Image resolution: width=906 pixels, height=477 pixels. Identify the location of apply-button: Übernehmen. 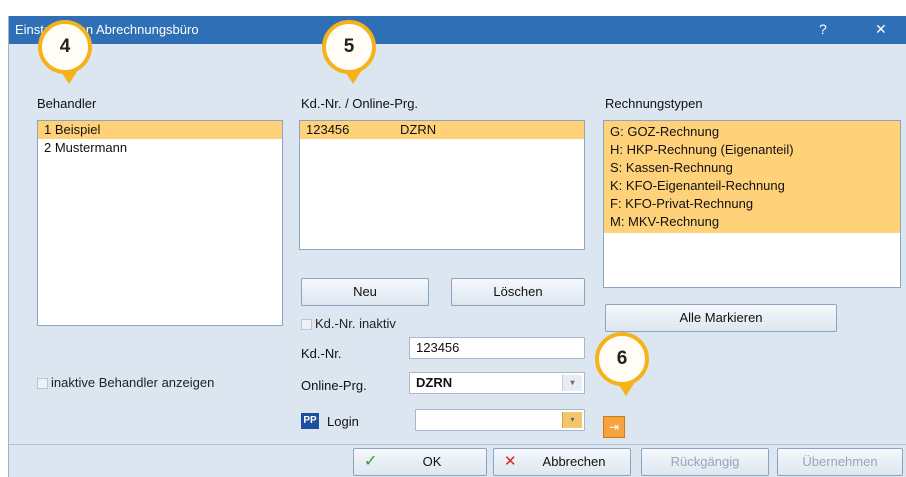
(840, 462).